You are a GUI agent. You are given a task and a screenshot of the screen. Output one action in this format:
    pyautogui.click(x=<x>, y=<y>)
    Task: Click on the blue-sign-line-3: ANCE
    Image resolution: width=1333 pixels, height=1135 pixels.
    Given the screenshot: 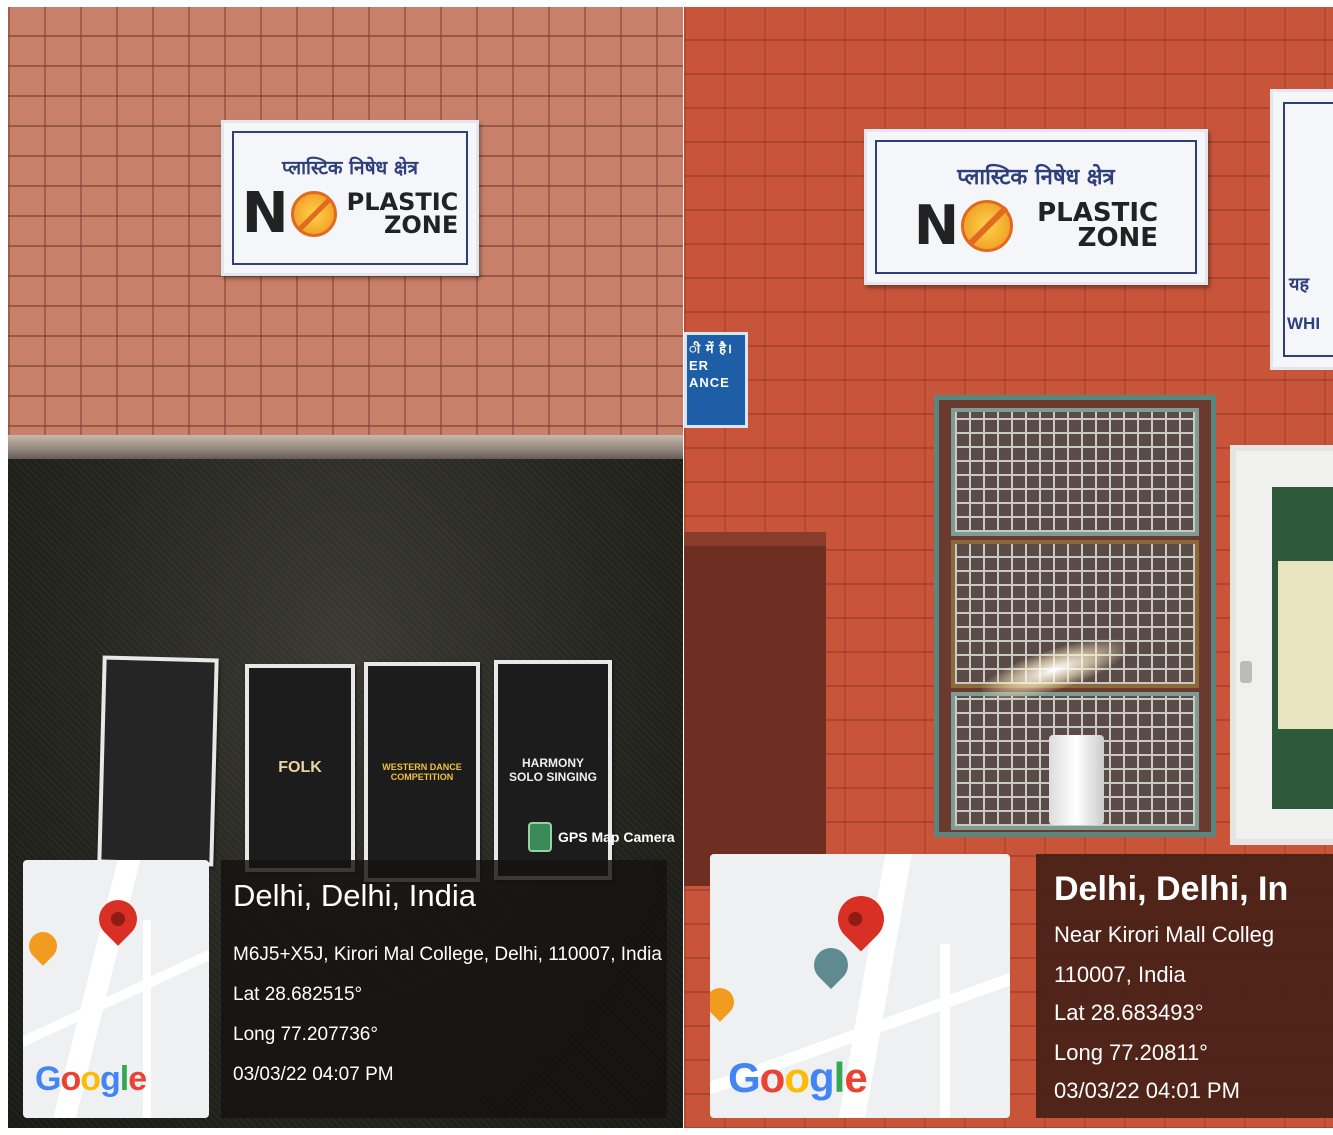 What is the action you would take?
    pyautogui.click(x=709, y=382)
    